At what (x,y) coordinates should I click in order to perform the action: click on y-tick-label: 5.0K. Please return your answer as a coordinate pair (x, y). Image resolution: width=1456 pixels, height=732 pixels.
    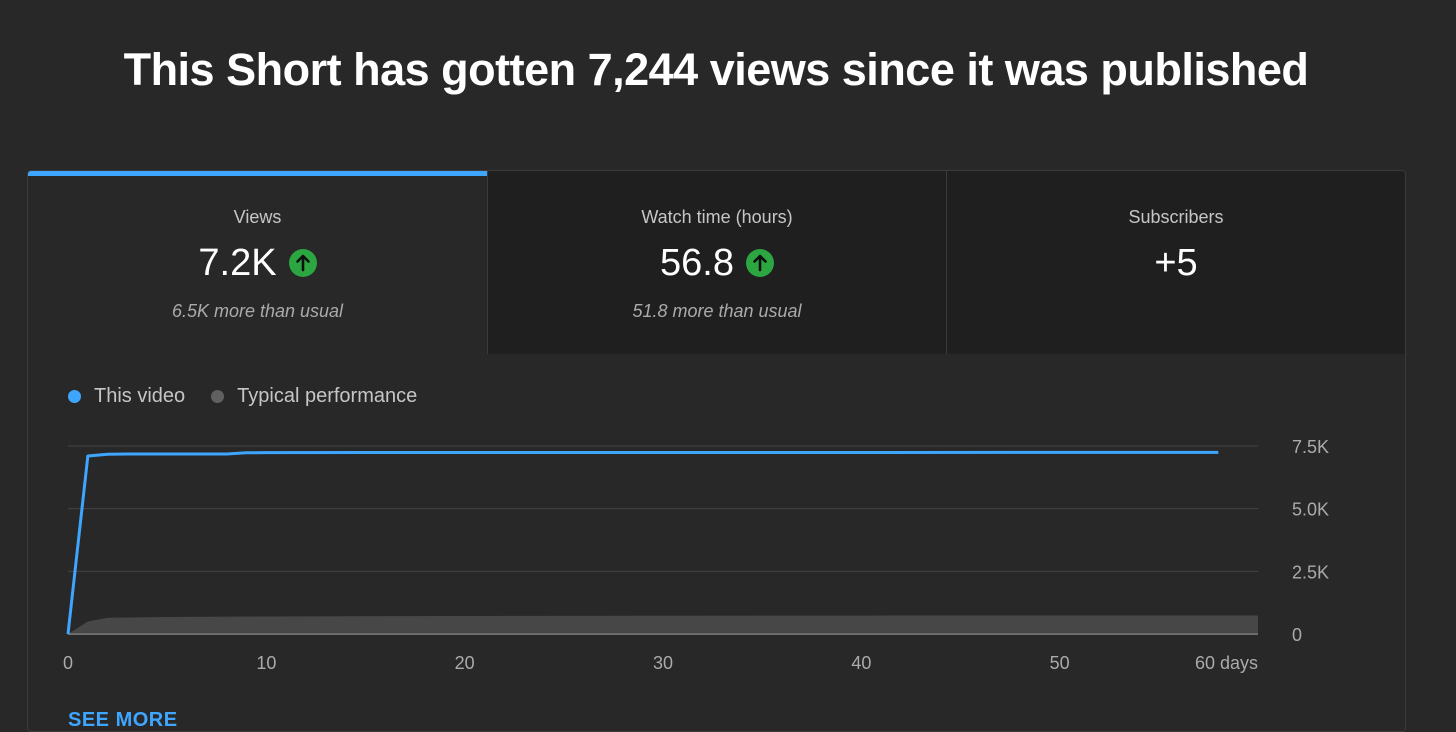
    Looking at the image, I should click on (1310, 510).